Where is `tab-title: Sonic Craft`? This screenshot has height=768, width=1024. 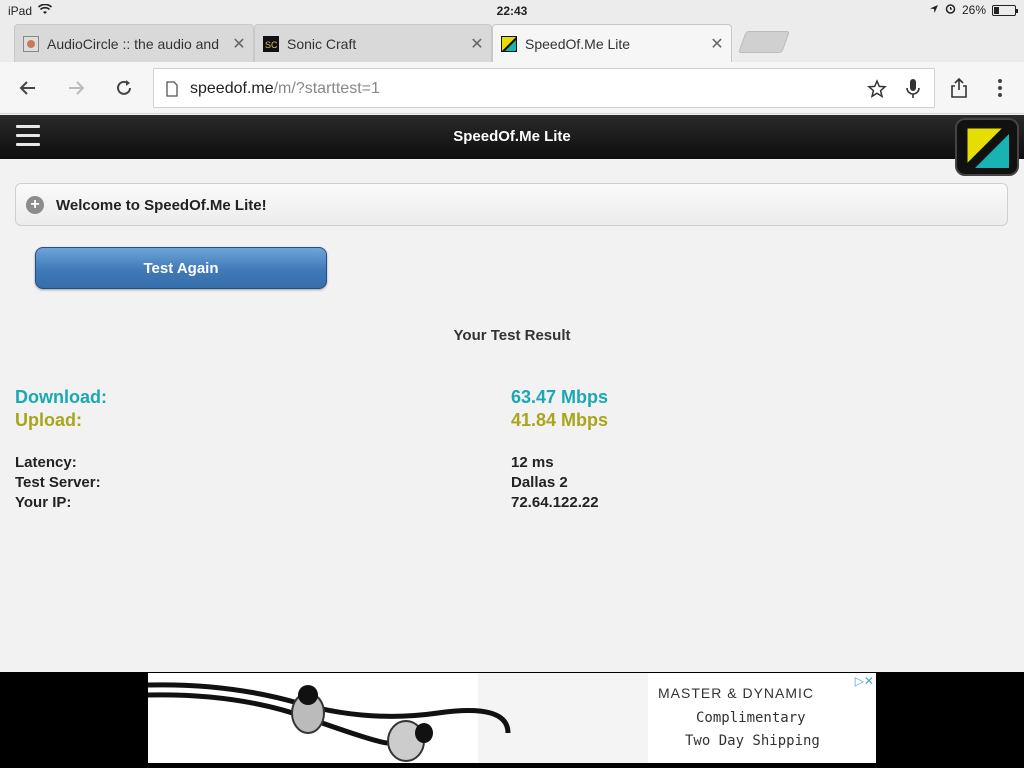
tab-title: Sonic Craft is located at coordinates (322, 43).